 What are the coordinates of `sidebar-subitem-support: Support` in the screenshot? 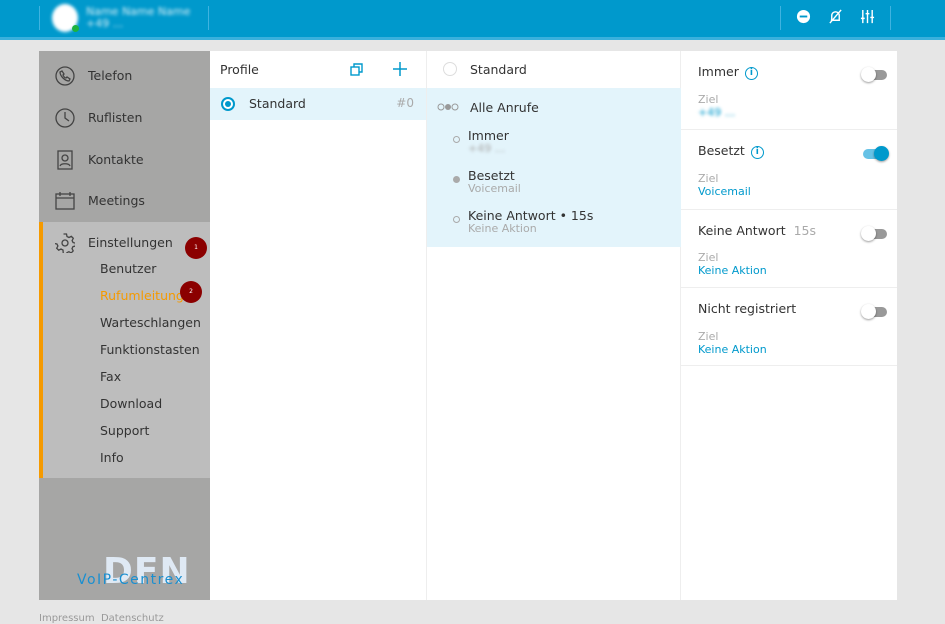 It's located at (124, 430).